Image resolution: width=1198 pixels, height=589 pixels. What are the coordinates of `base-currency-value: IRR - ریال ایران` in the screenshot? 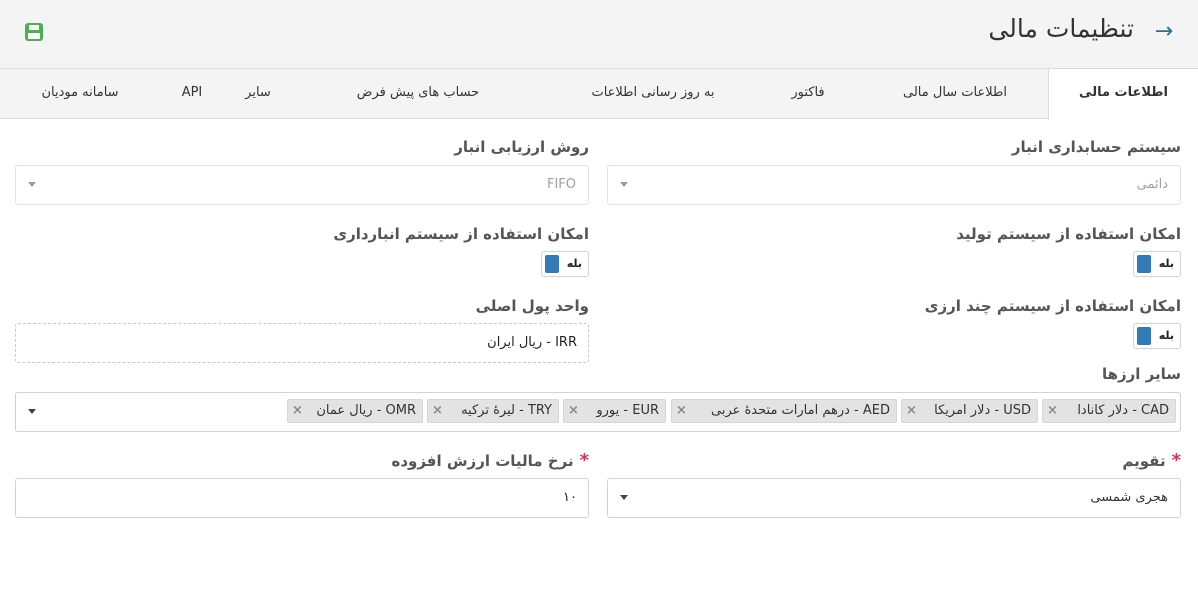 It's located at (532, 342).